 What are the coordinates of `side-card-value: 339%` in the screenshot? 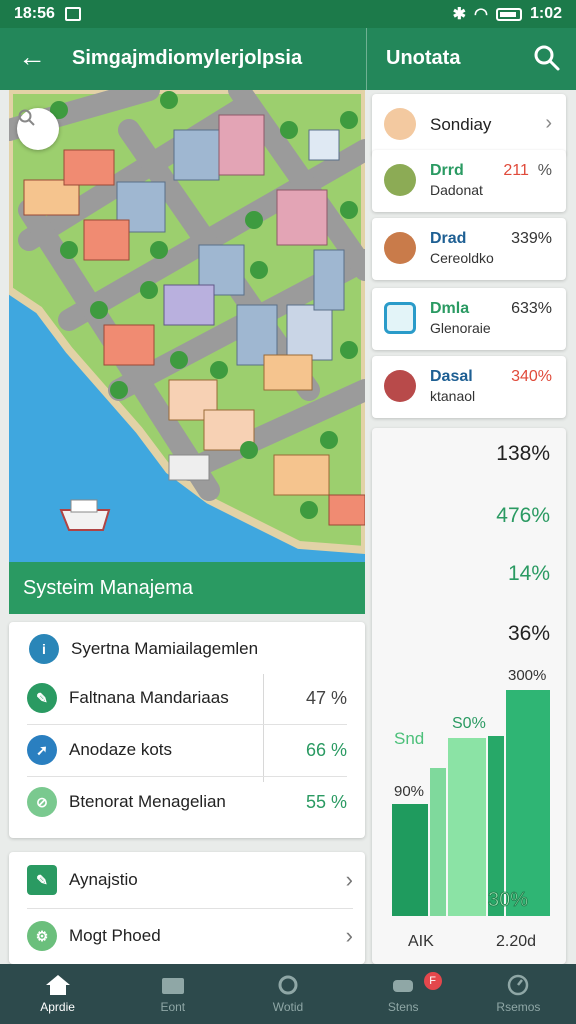 It's located at (531, 238).